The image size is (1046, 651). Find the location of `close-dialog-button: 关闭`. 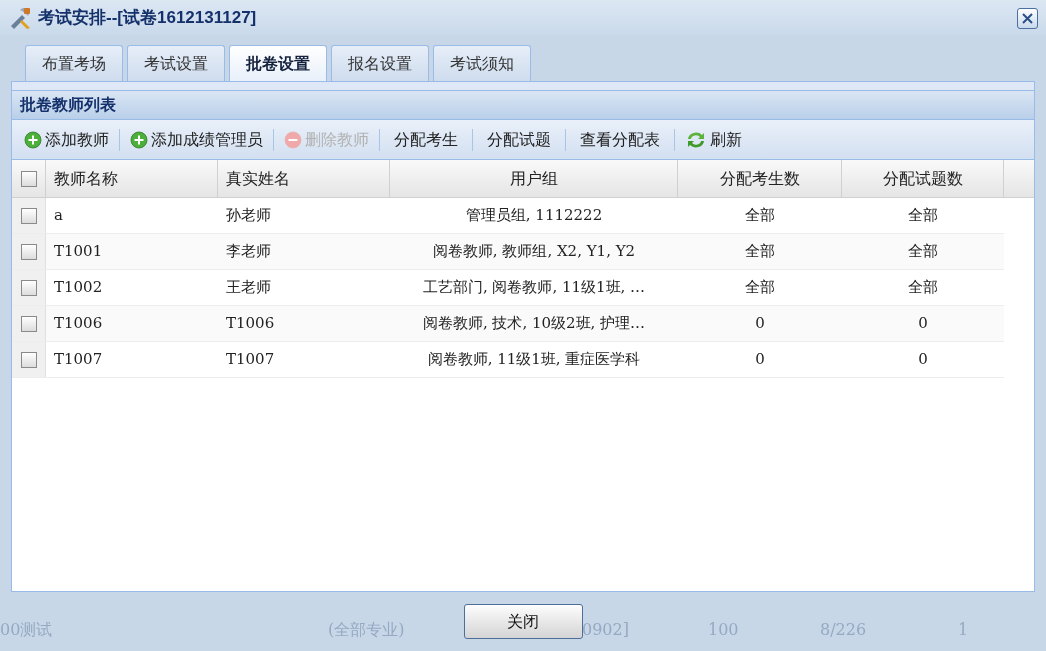

close-dialog-button: 关闭 is located at coordinates (523, 621).